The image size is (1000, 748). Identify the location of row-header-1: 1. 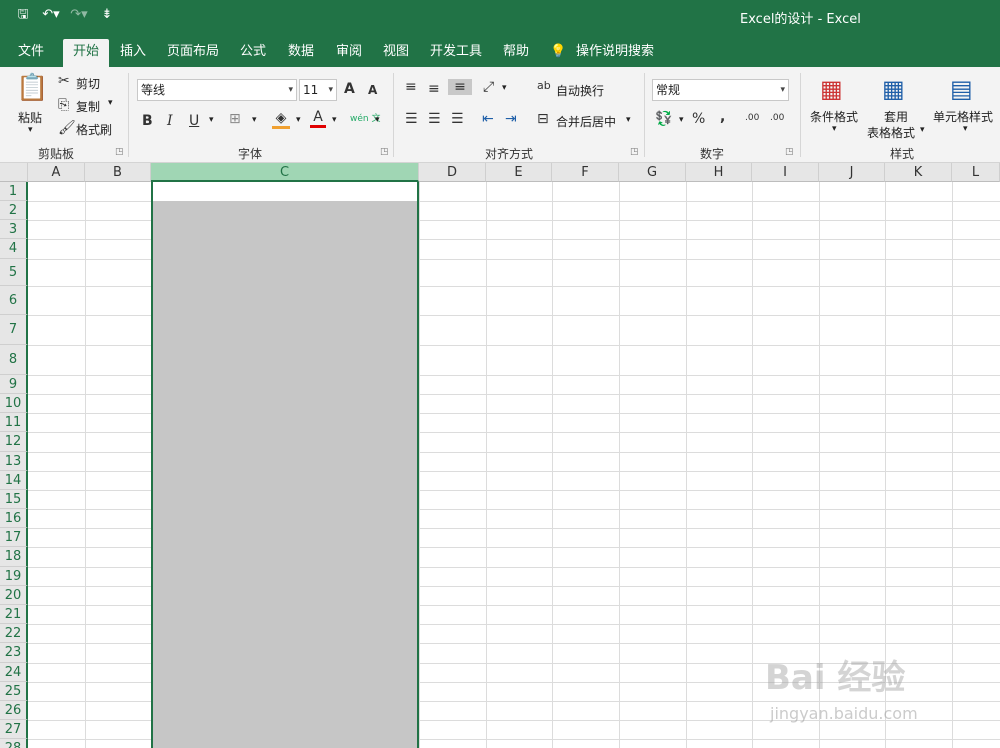
(14, 191).